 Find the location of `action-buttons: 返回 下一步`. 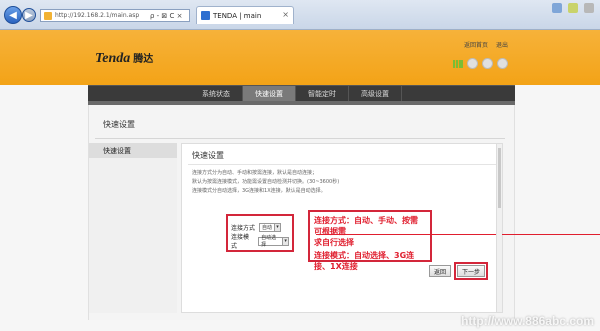

action-buttons: 返回 下一步 is located at coordinates (458, 271).